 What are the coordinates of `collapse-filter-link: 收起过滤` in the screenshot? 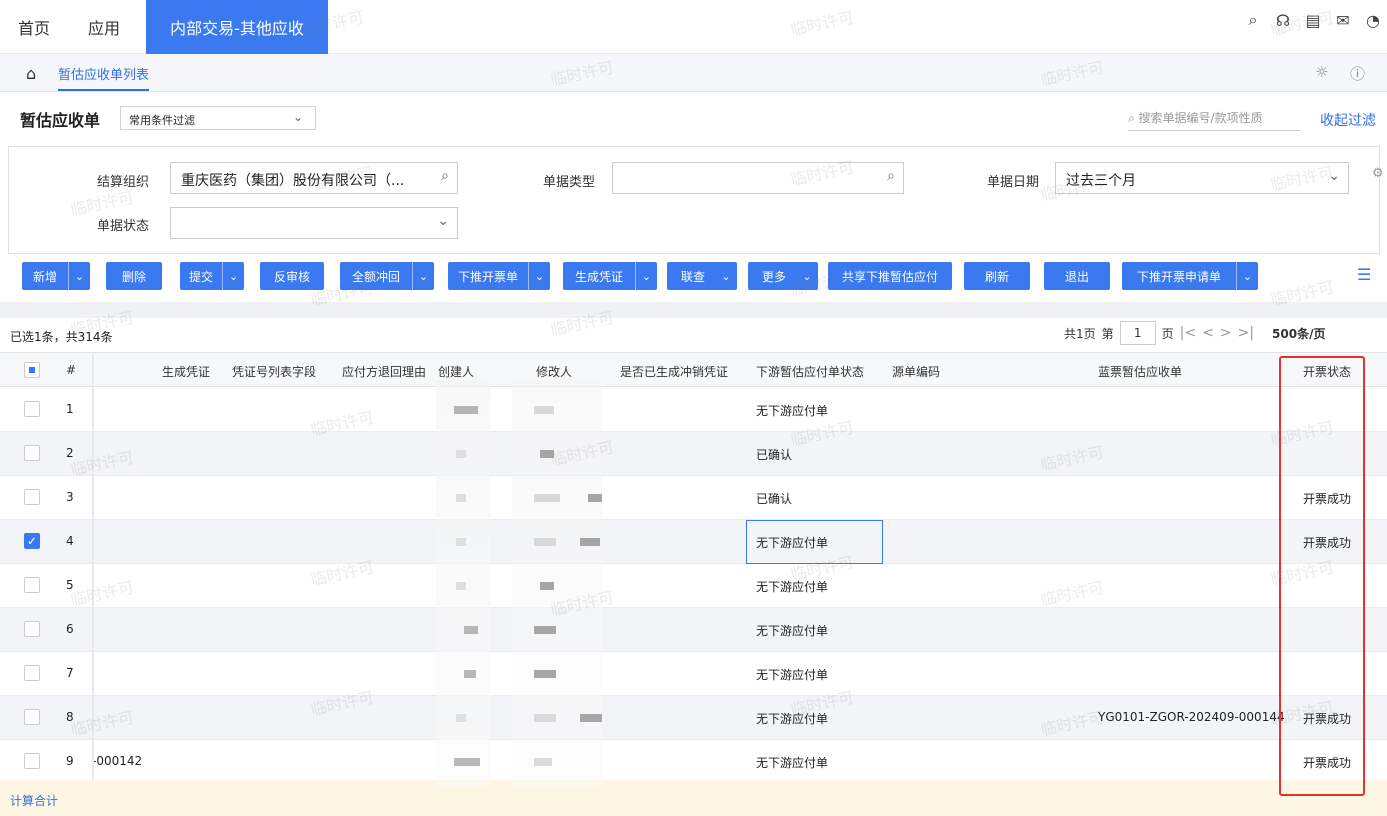 It's located at (1348, 120).